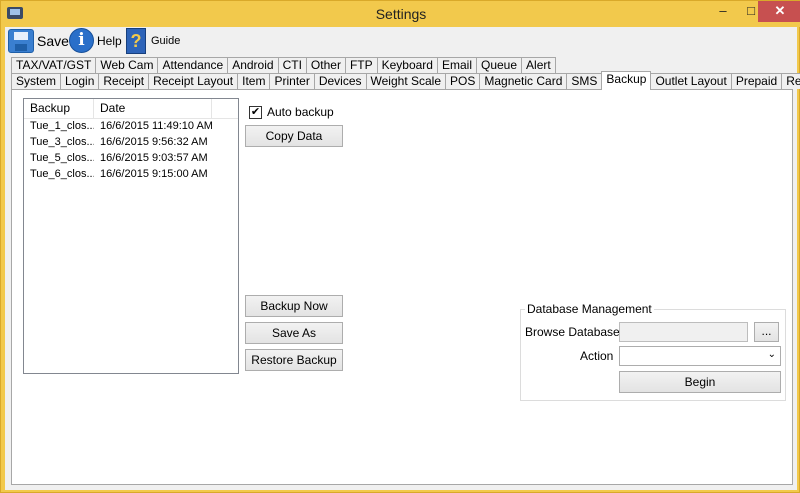 Image resolution: width=800 pixels, height=493 pixels. I want to click on tab-email: Email, so click(456, 65).